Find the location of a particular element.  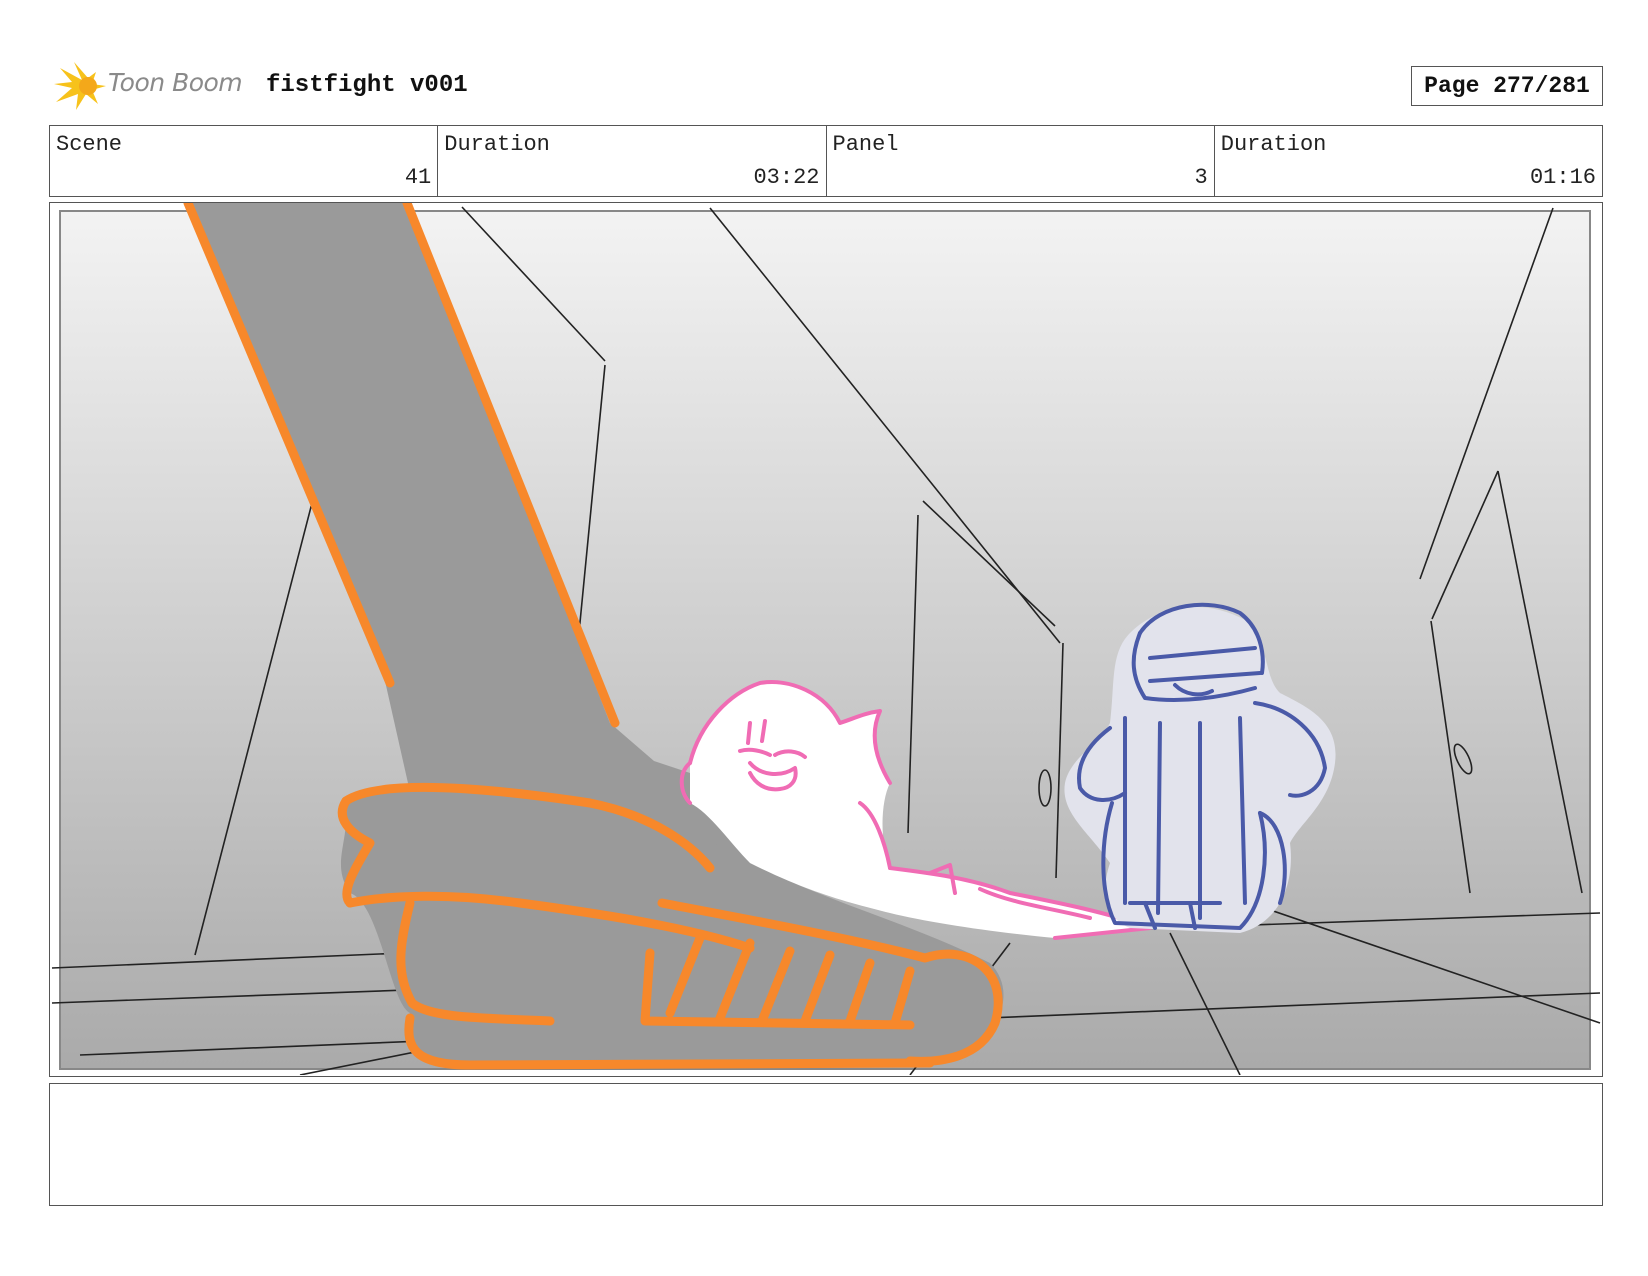

panel-value: 3 is located at coordinates (1201, 177).